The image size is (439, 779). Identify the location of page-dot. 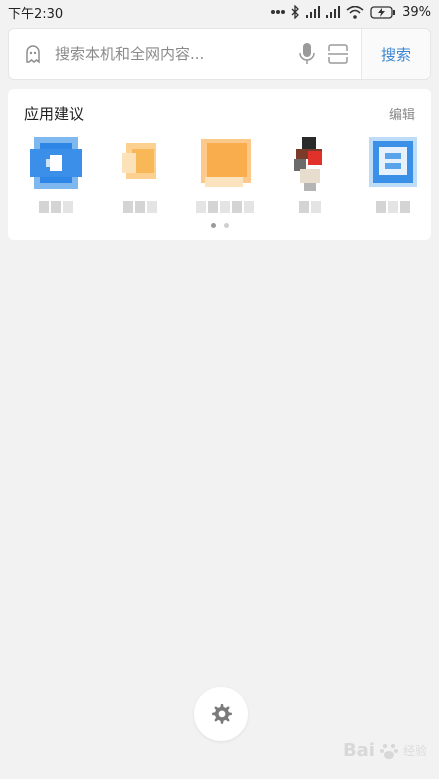
(226, 225).